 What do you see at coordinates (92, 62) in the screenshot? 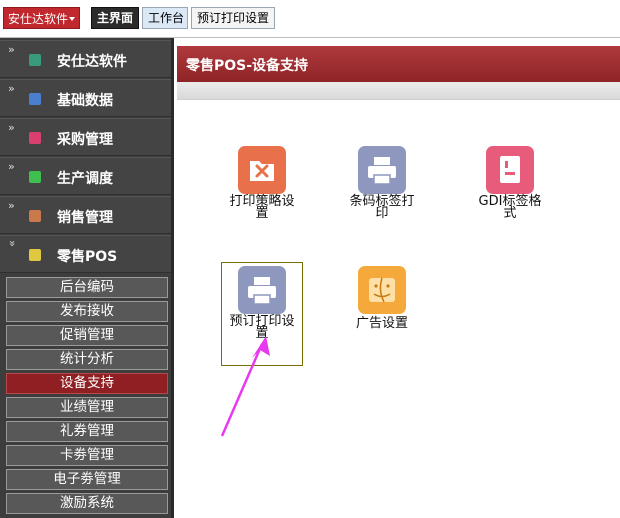
I see `sidebar-category-label: 安仕达软件` at bounding box center [92, 62].